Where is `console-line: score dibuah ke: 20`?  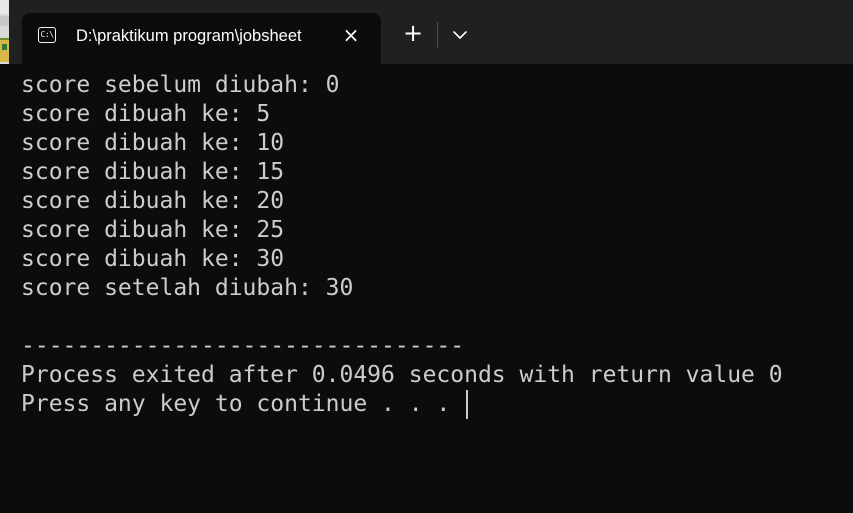
console-line: score dibuah ke: 20 is located at coordinates (153, 201).